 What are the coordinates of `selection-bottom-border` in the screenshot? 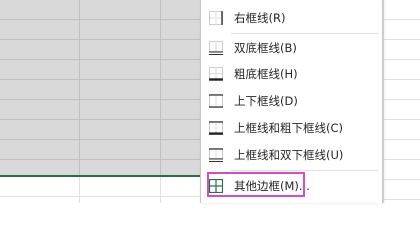 It's located at (100, 176).